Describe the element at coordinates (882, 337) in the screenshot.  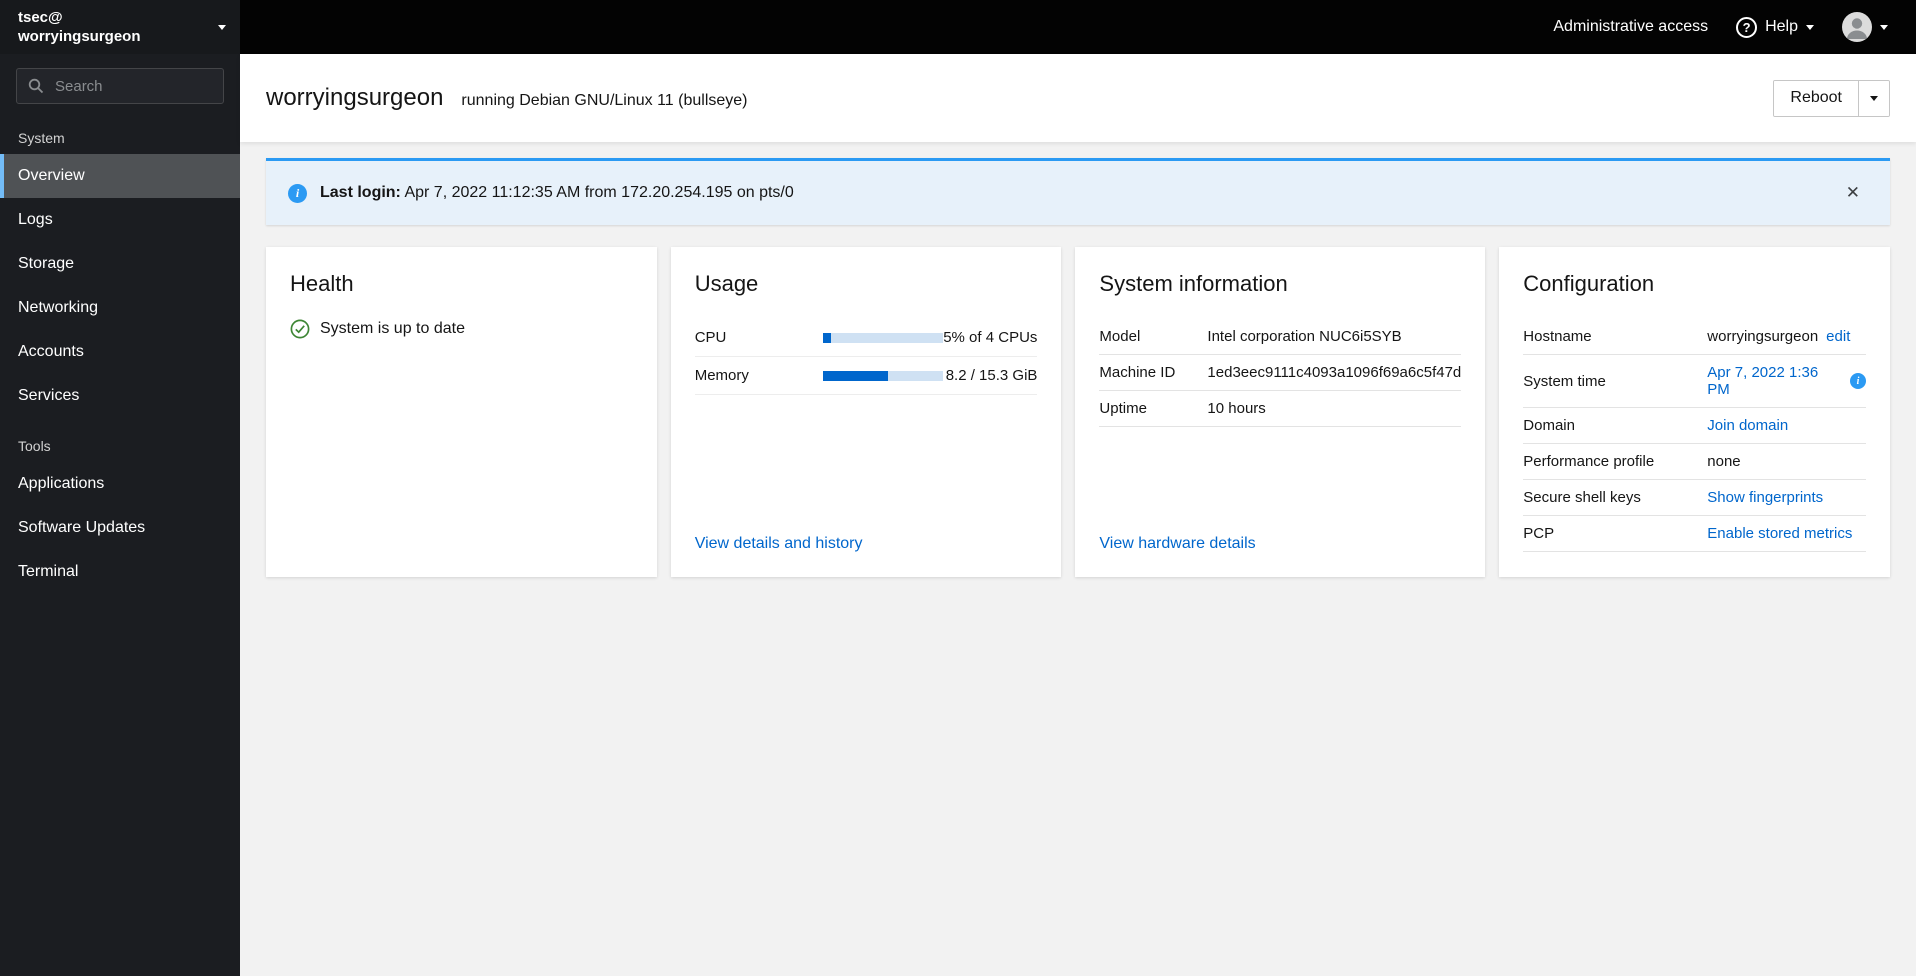
I see `cpu-progress-bar` at that location.